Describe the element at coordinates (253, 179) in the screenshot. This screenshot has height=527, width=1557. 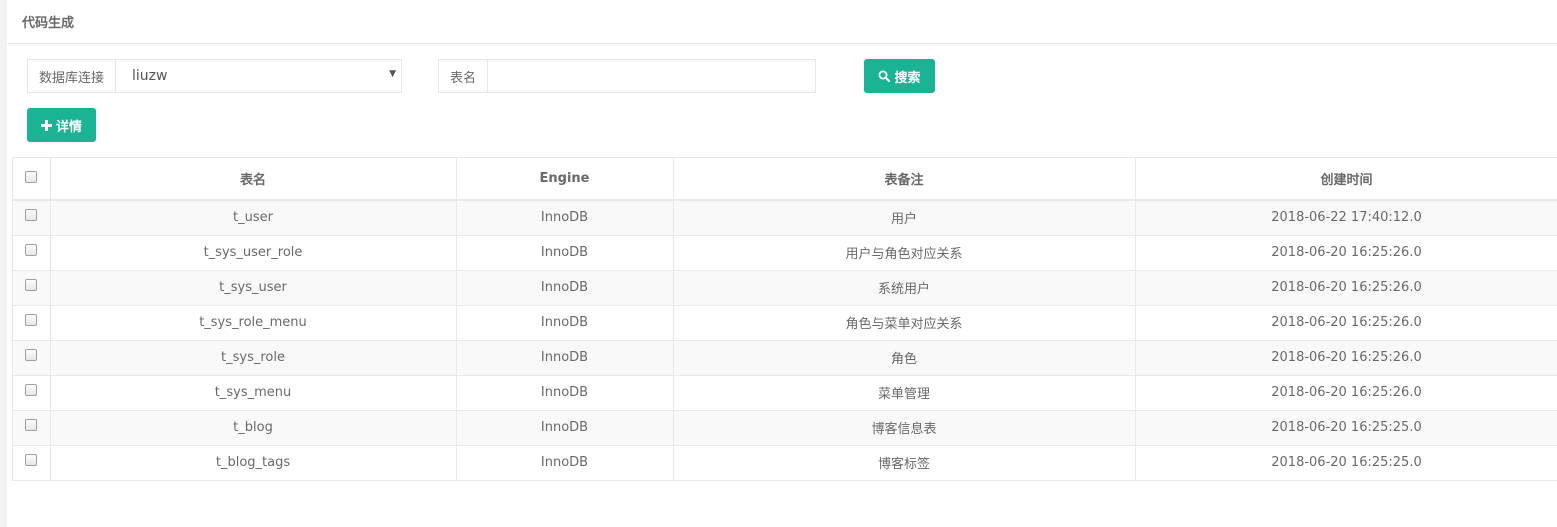
I see `column-header-name: 表名` at that location.